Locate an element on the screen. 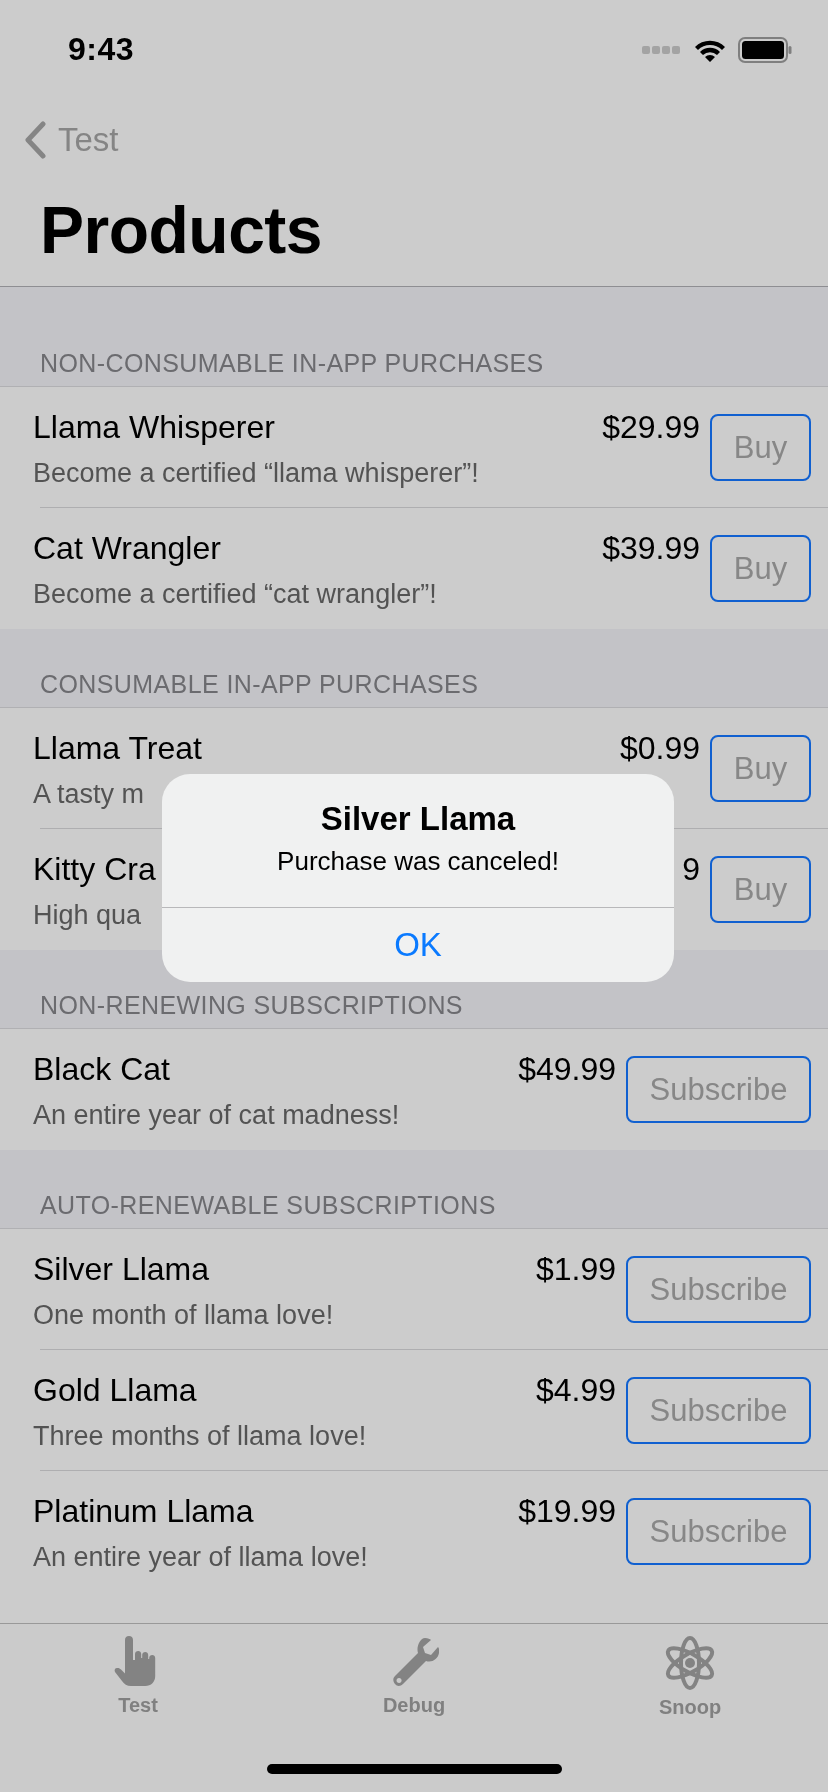 This screenshot has height=1792, width=828. back-button: Test is located at coordinates (74, 140).